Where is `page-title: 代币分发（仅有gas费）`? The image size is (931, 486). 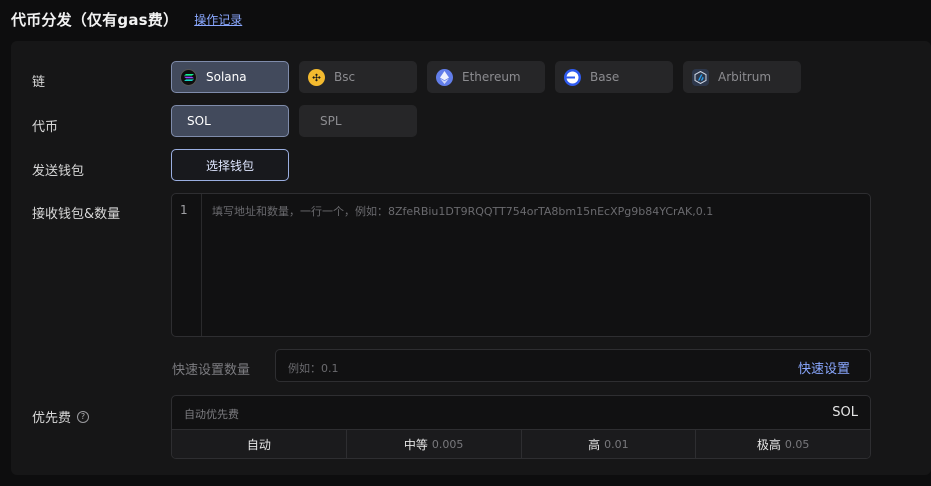
page-title: 代币分发（仅有gas费） is located at coordinates (95, 19).